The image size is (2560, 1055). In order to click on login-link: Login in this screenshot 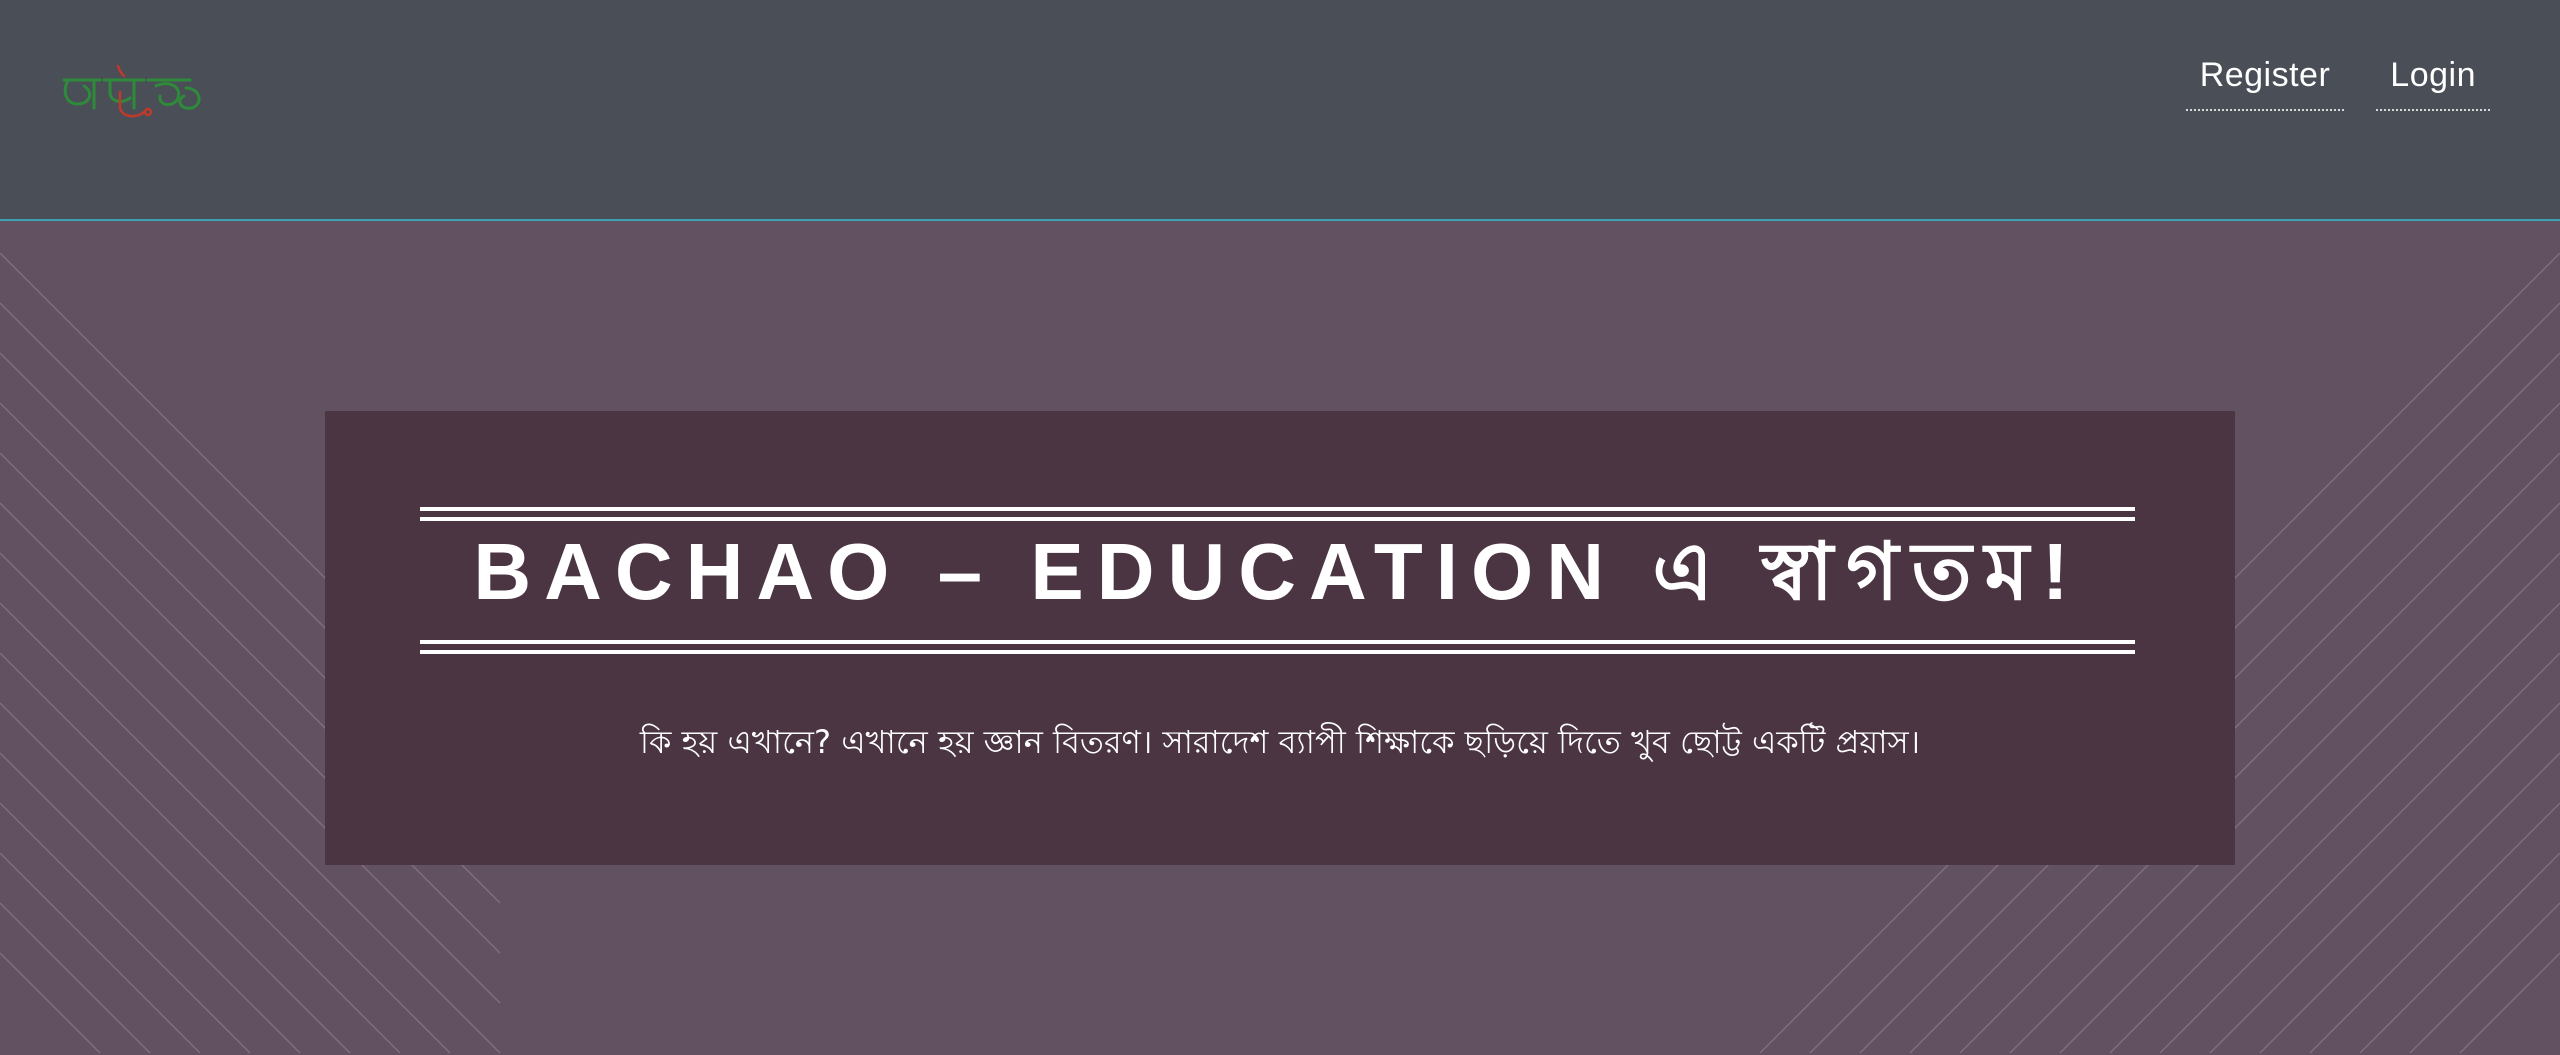, I will do `click(2433, 81)`.